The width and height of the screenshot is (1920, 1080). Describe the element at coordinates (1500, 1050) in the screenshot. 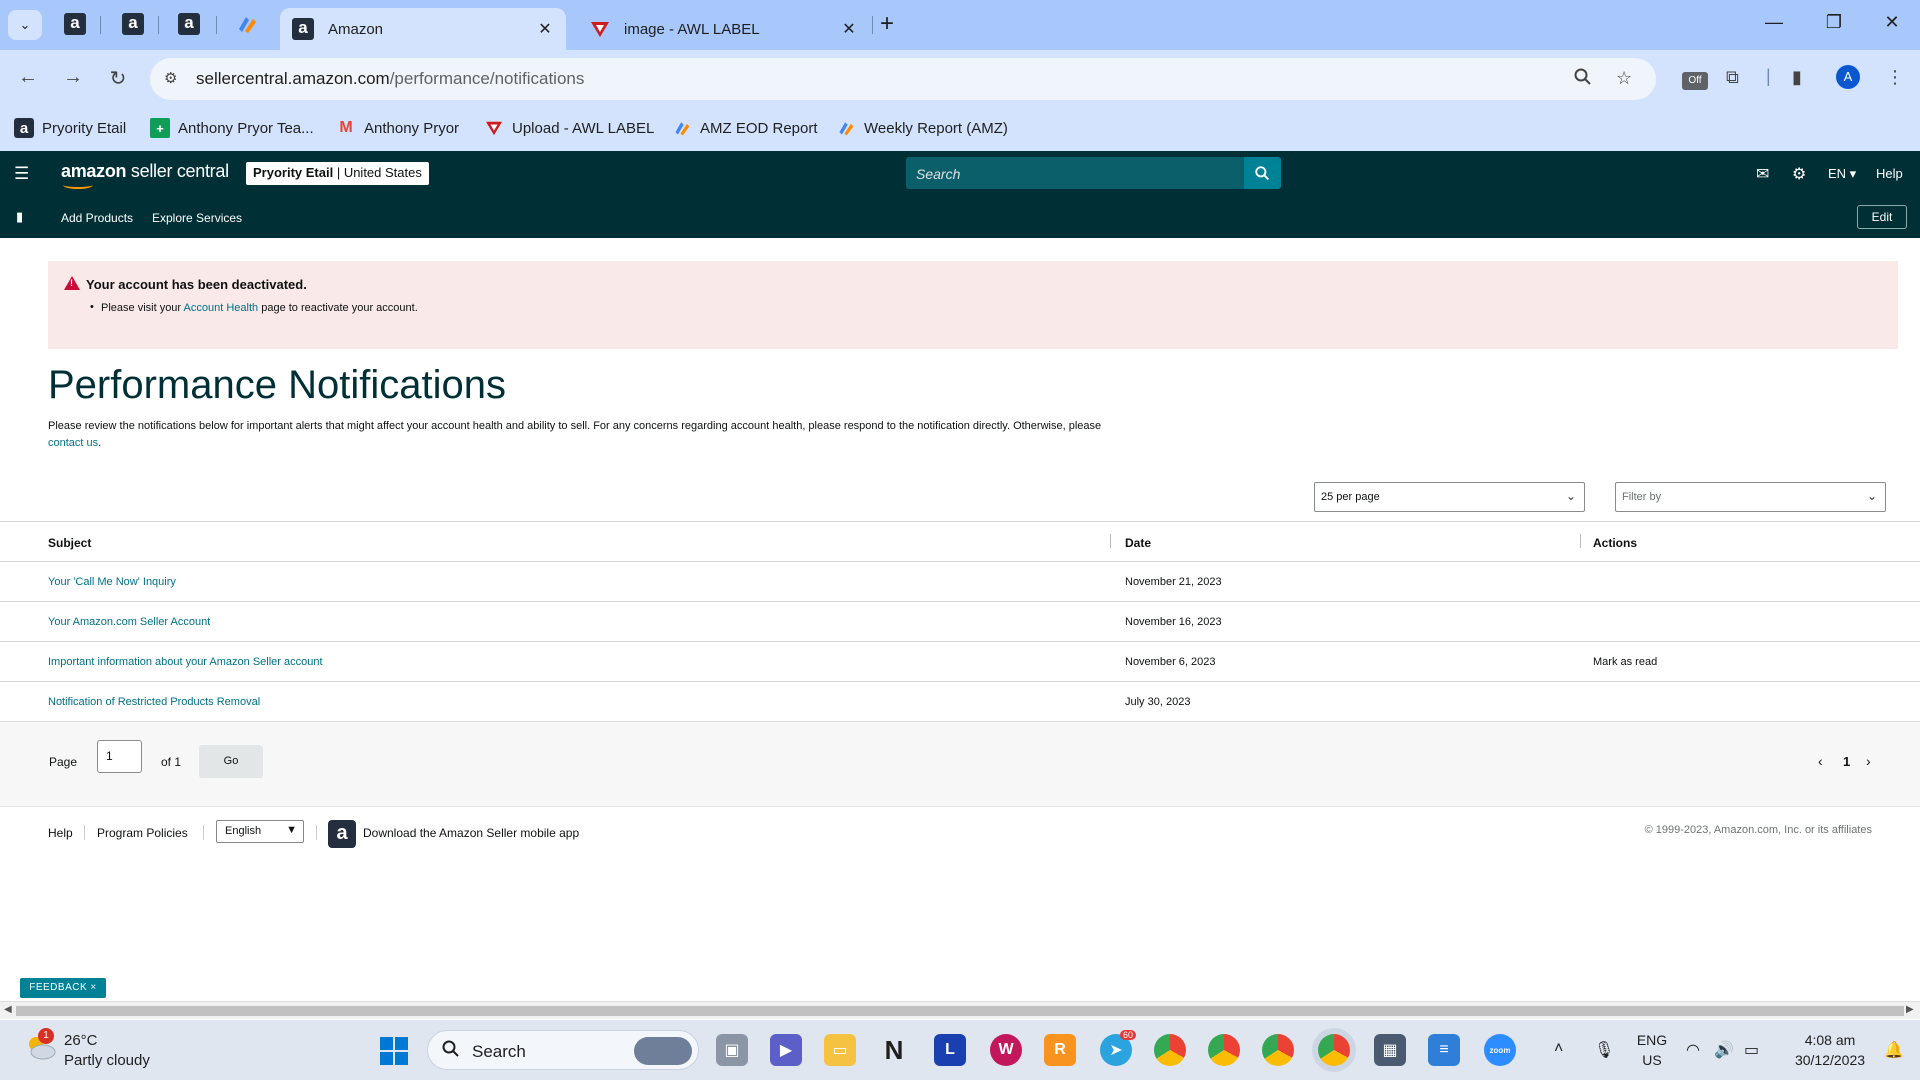

I see `zoom-icon: zoom` at that location.